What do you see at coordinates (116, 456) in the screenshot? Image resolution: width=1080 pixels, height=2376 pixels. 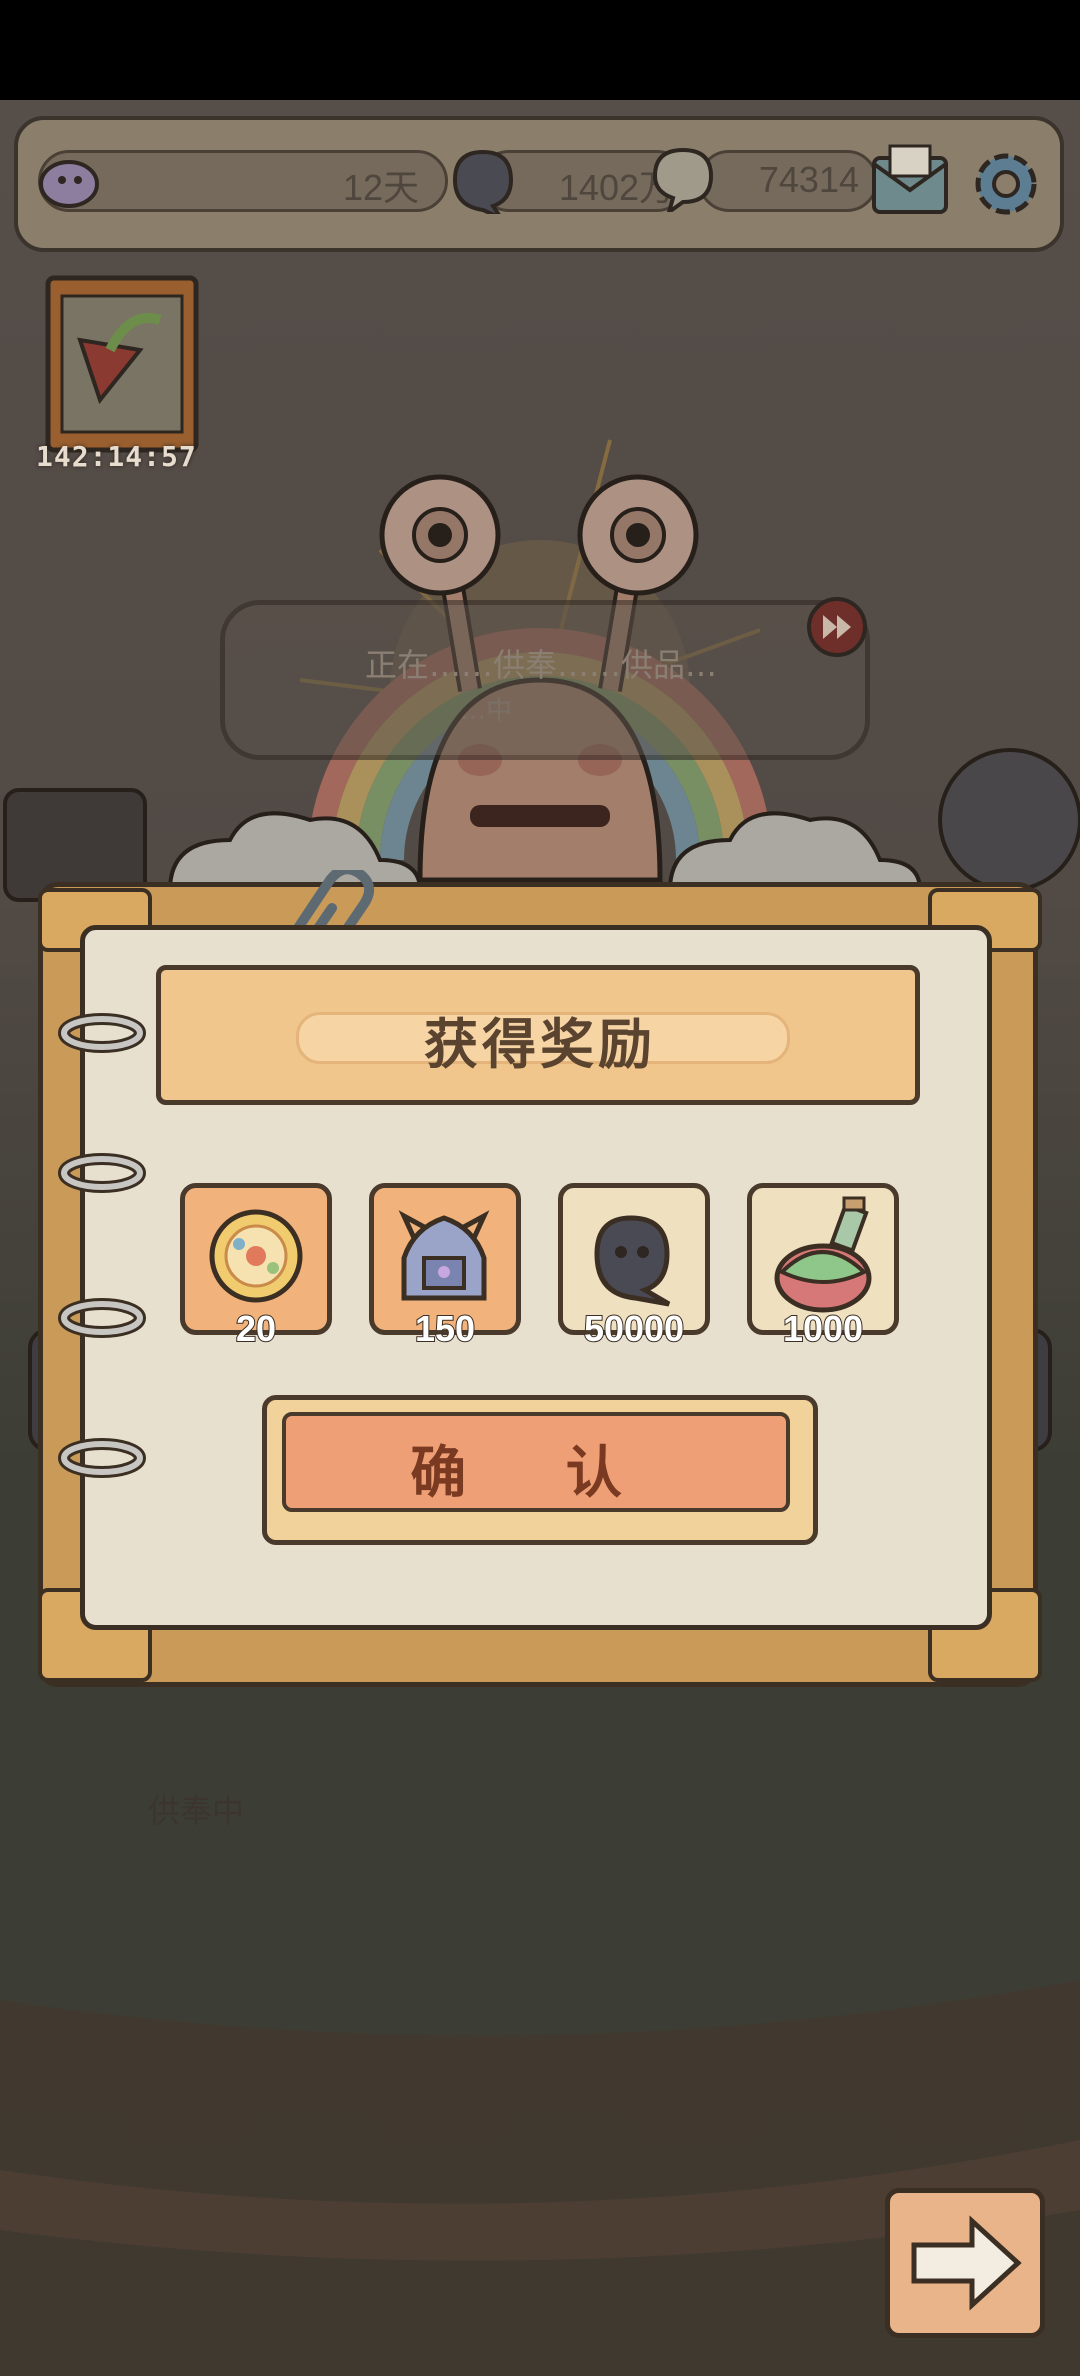 I see `event-timer: 142:14:57` at bounding box center [116, 456].